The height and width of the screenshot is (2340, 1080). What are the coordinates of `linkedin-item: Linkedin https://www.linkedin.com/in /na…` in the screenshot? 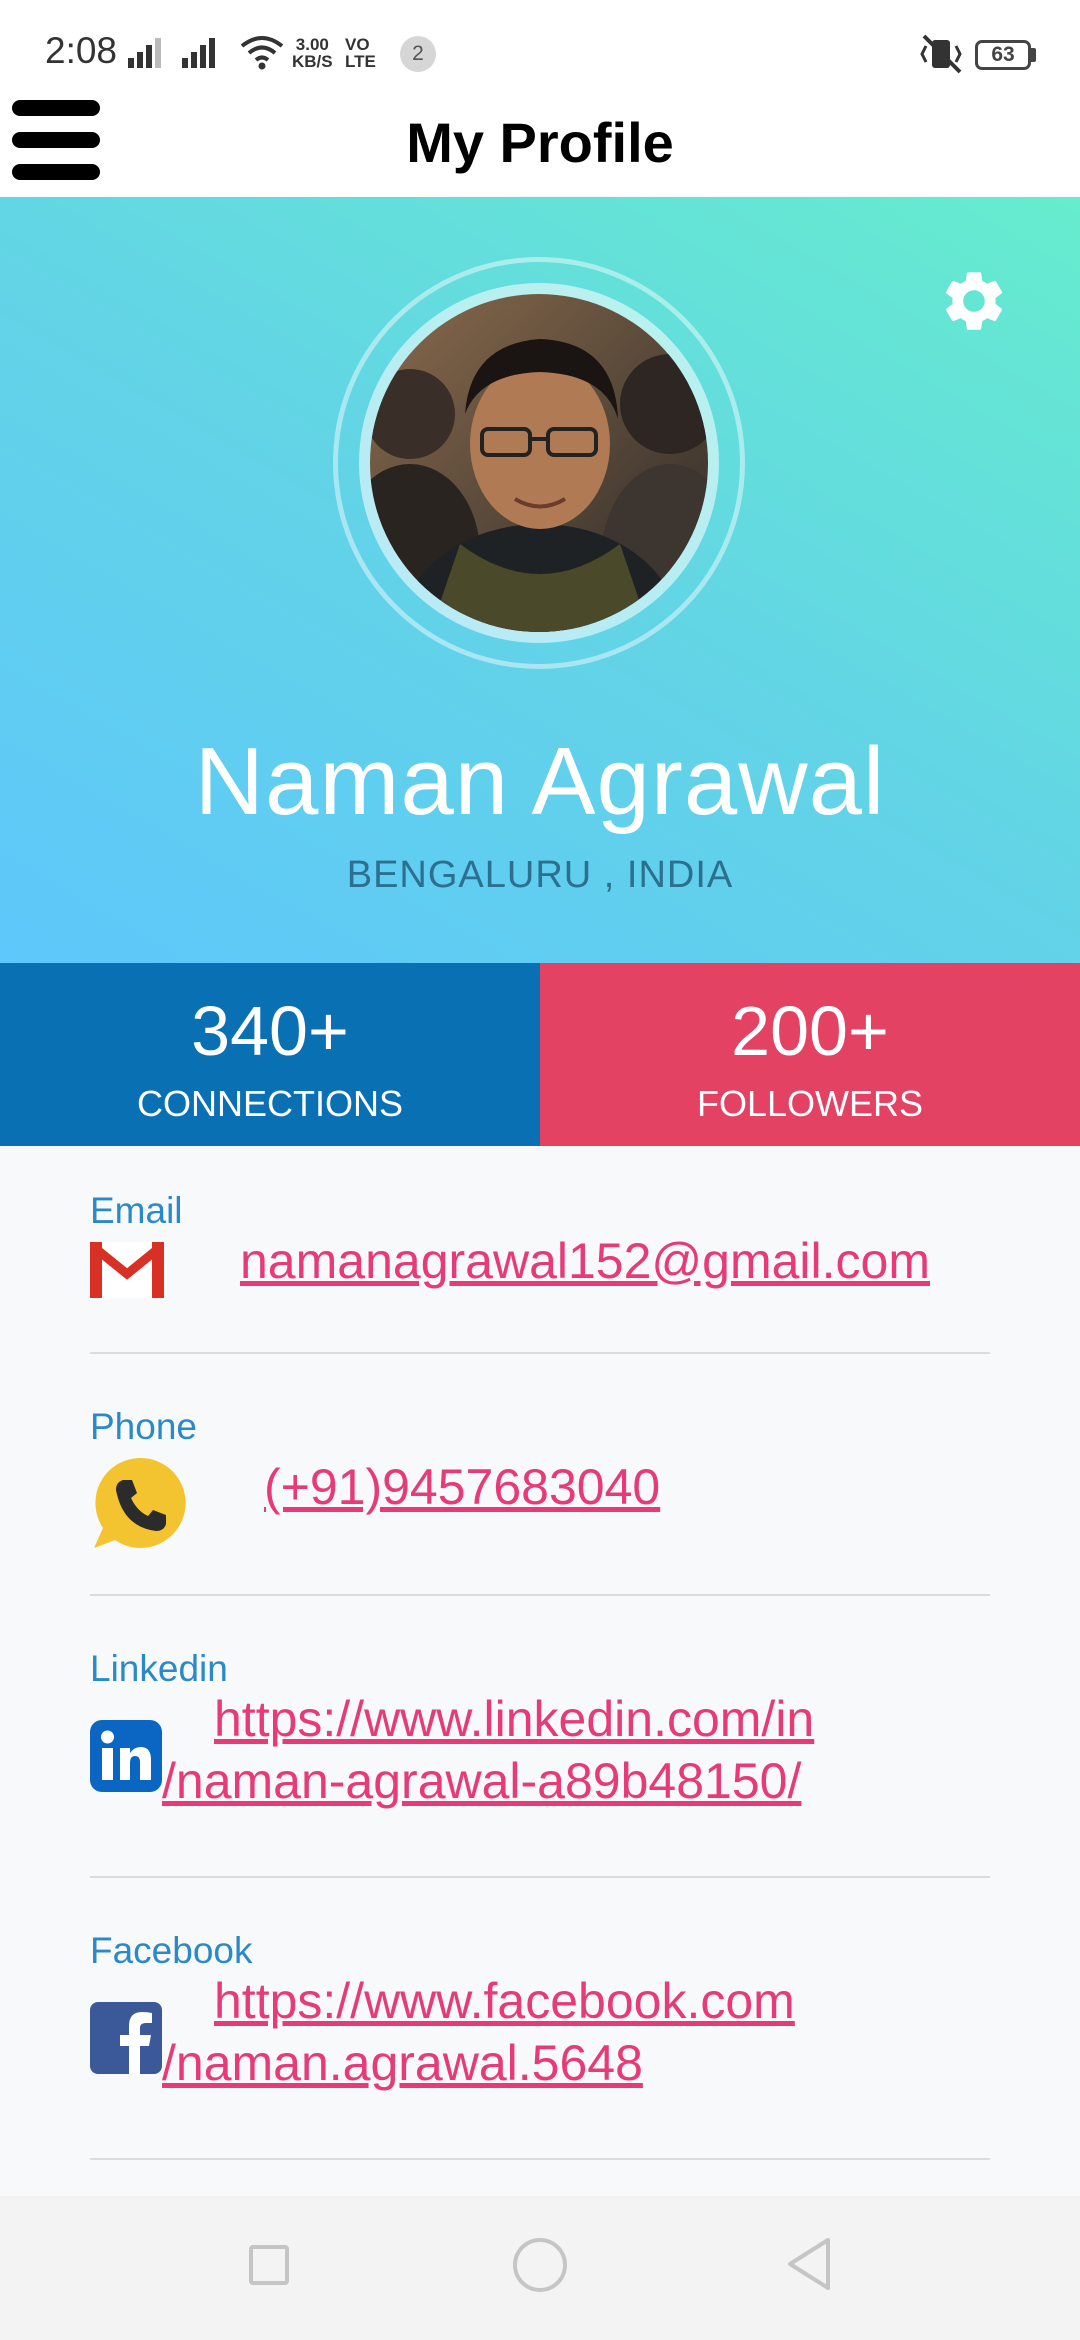 It's located at (540, 1738).